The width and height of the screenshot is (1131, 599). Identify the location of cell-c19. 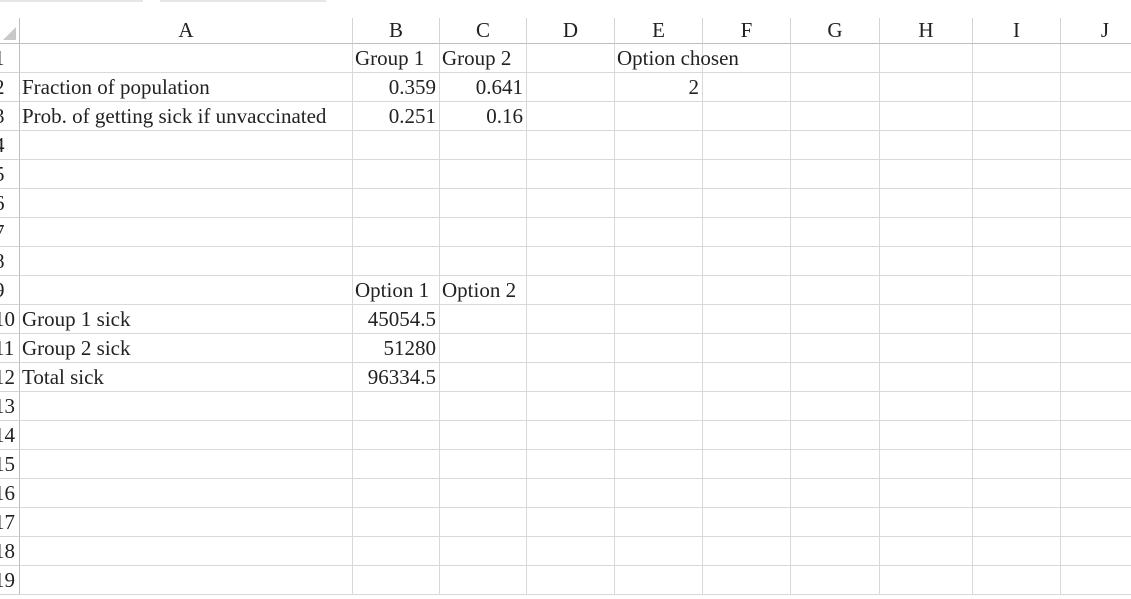
(483, 580).